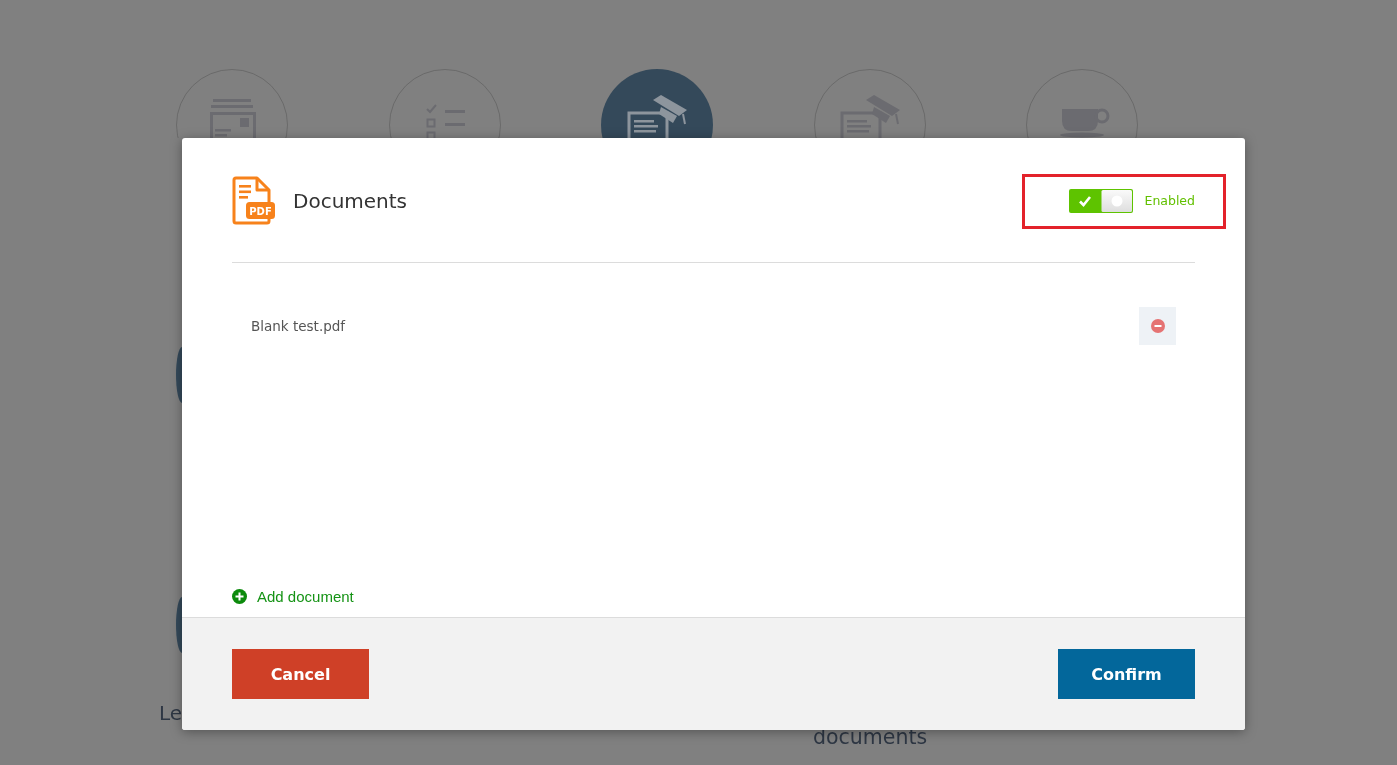  I want to click on minus-circle-icon, so click(1157, 326).